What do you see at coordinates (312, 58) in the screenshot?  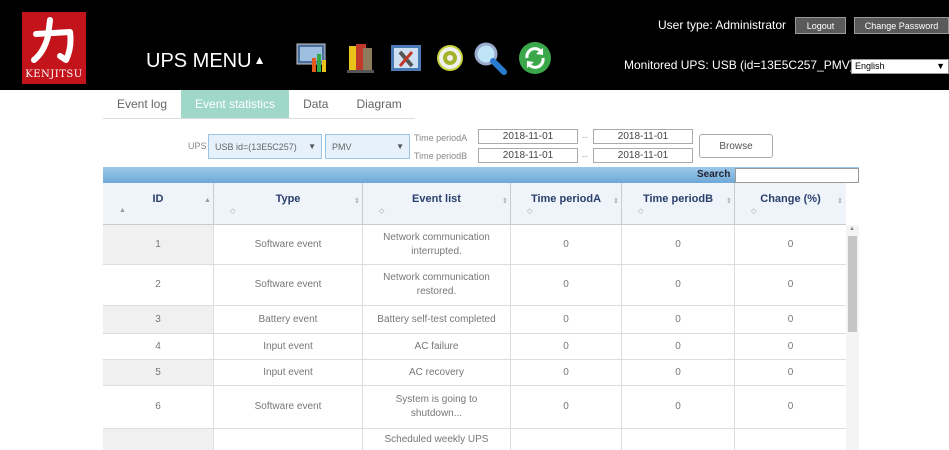 I see `chart-icon` at bounding box center [312, 58].